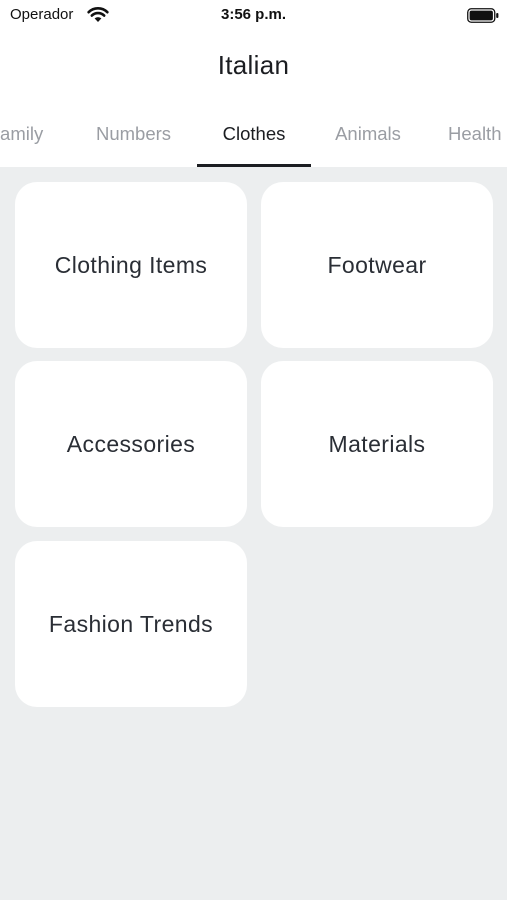 Image resolution: width=507 pixels, height=900 pixels. I want to click on tab-family: Family, so click(28, 136).